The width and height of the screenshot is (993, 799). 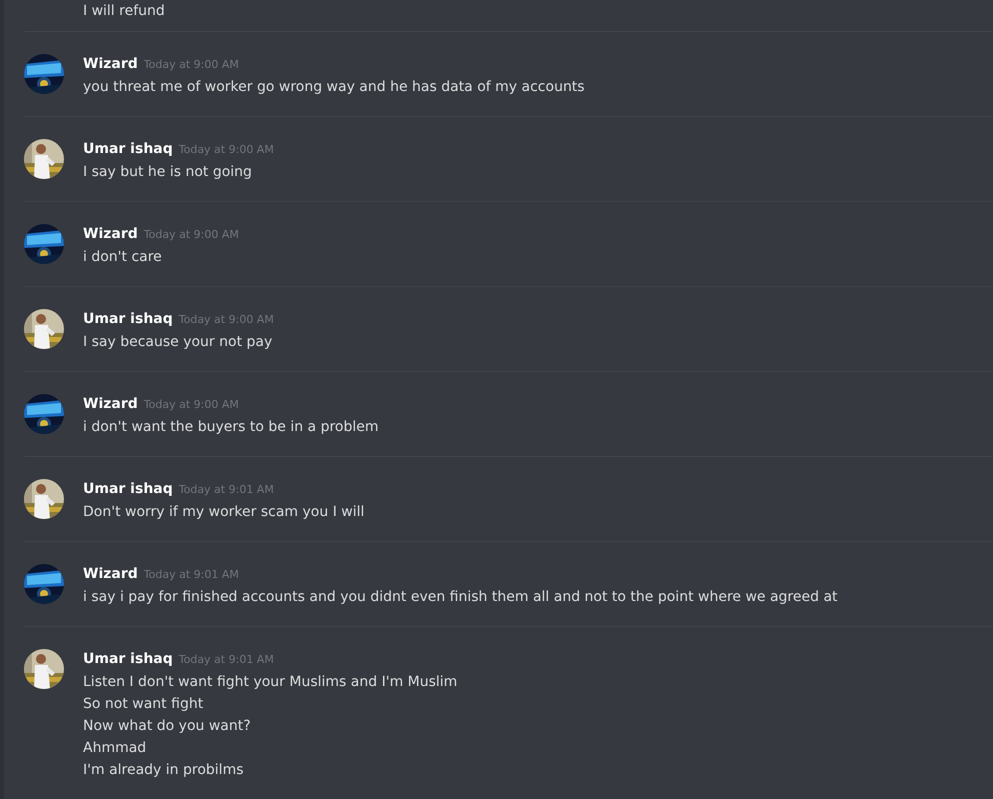 What do you see at coordinates (334, 87) in the screenshot?
I see `message-text: you threat me of worker go wrong way and he has data of my accounts` at bounding box center [334, 87].